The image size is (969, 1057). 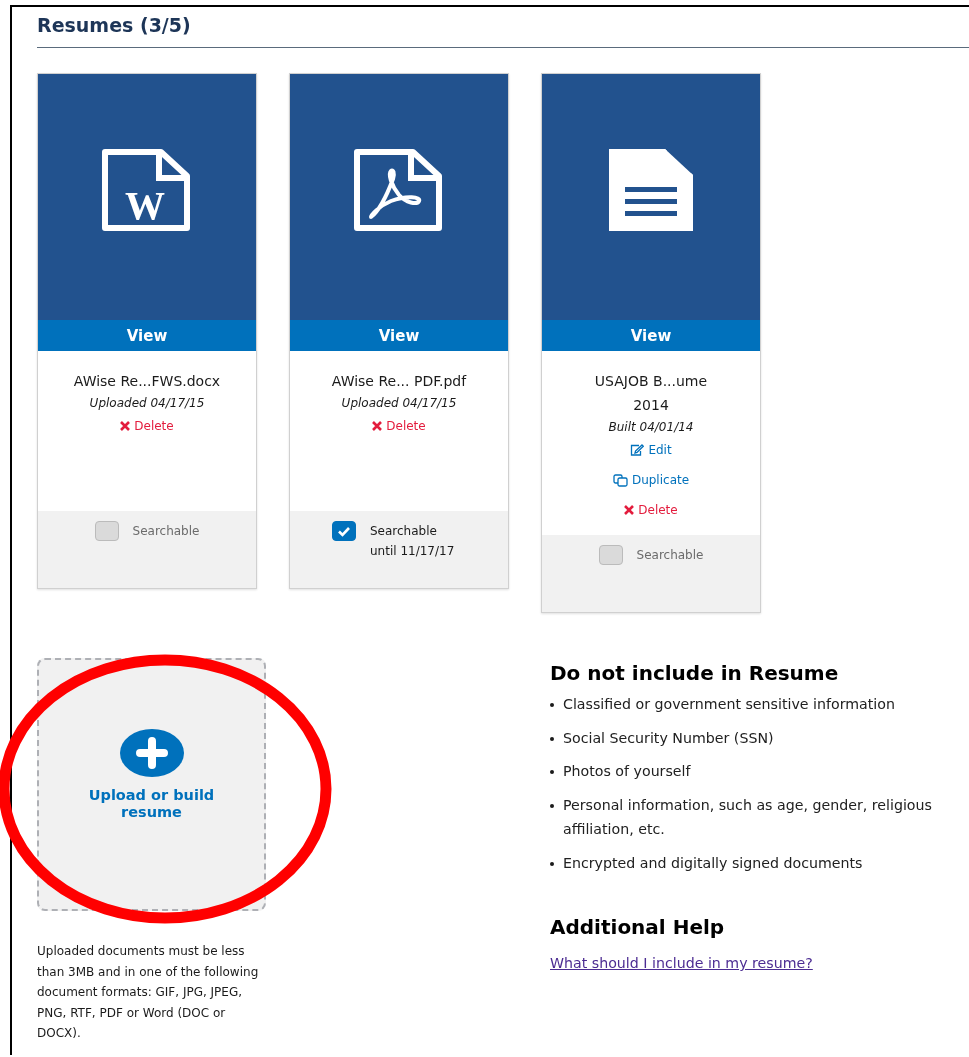 I want to click on pdf-document-icon, so click(x=399, y=190).